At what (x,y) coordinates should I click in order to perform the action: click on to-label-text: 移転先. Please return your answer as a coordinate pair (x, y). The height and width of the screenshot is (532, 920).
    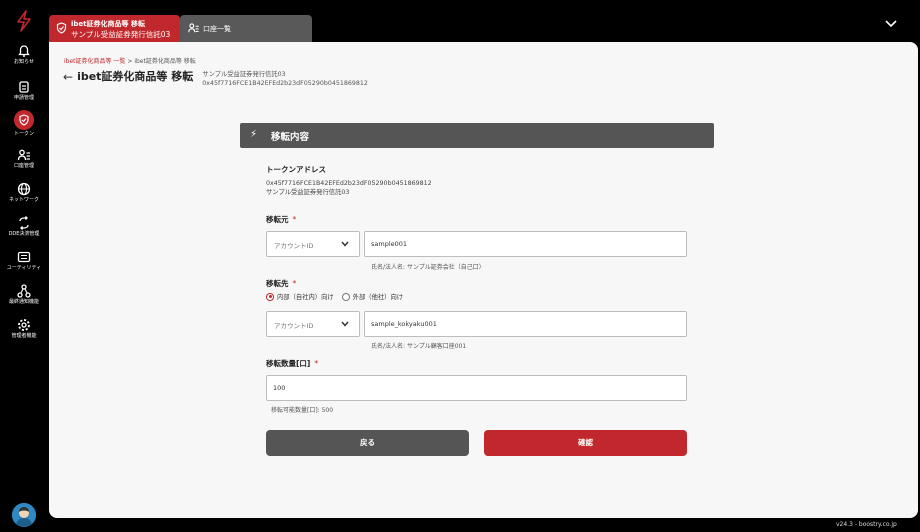
    Looking at the image, I should click on (277, 283).